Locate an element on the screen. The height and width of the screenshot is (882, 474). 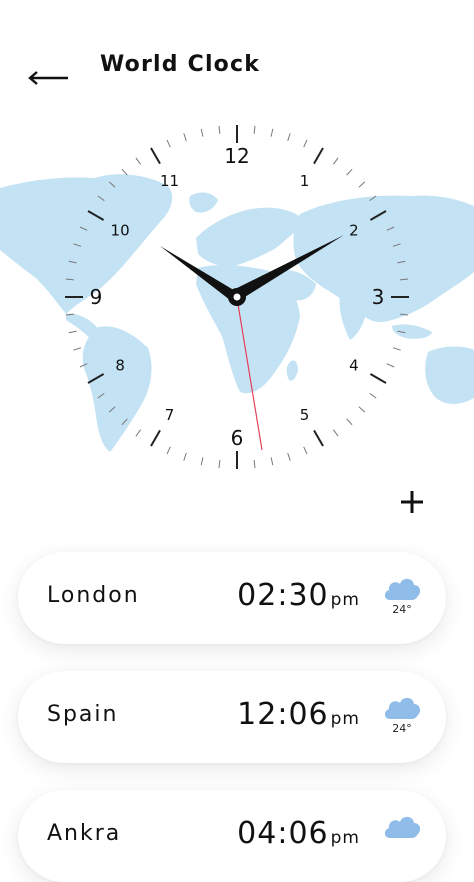
city-name: Spain is located at coordinates (83, 714).